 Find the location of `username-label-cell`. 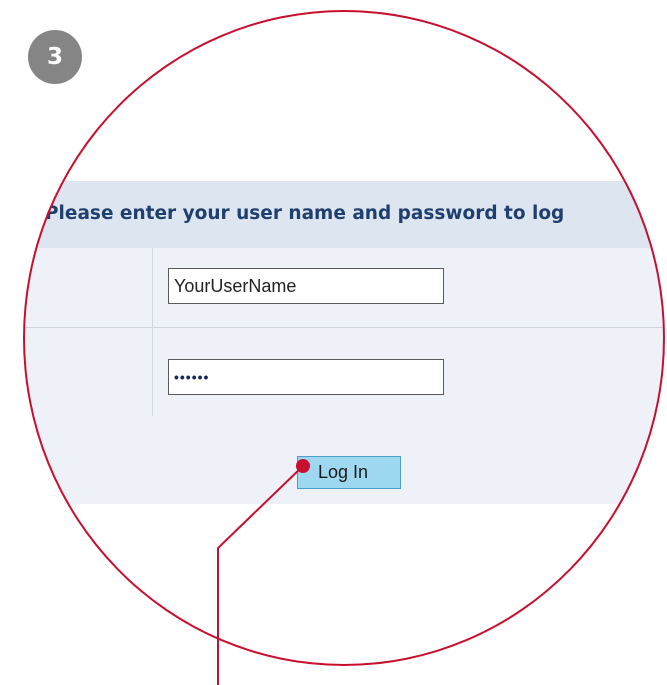

username-label-cell is located at coordinates (87, 287).